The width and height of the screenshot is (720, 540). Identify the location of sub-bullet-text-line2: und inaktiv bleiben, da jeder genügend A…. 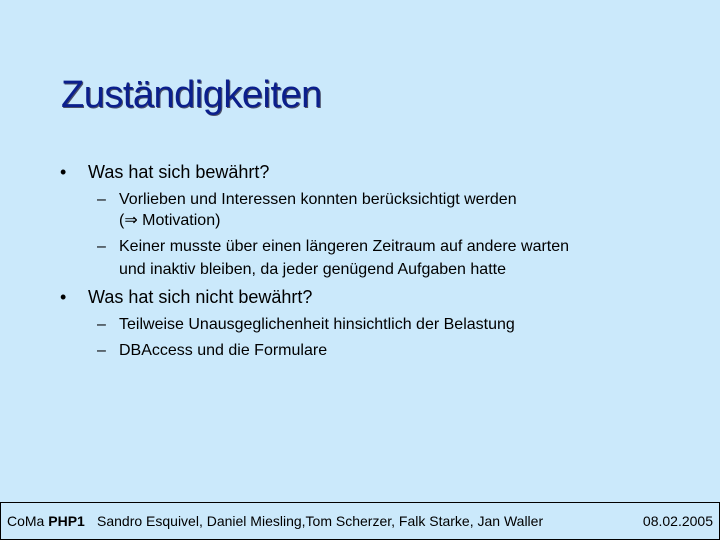
(312, 269).